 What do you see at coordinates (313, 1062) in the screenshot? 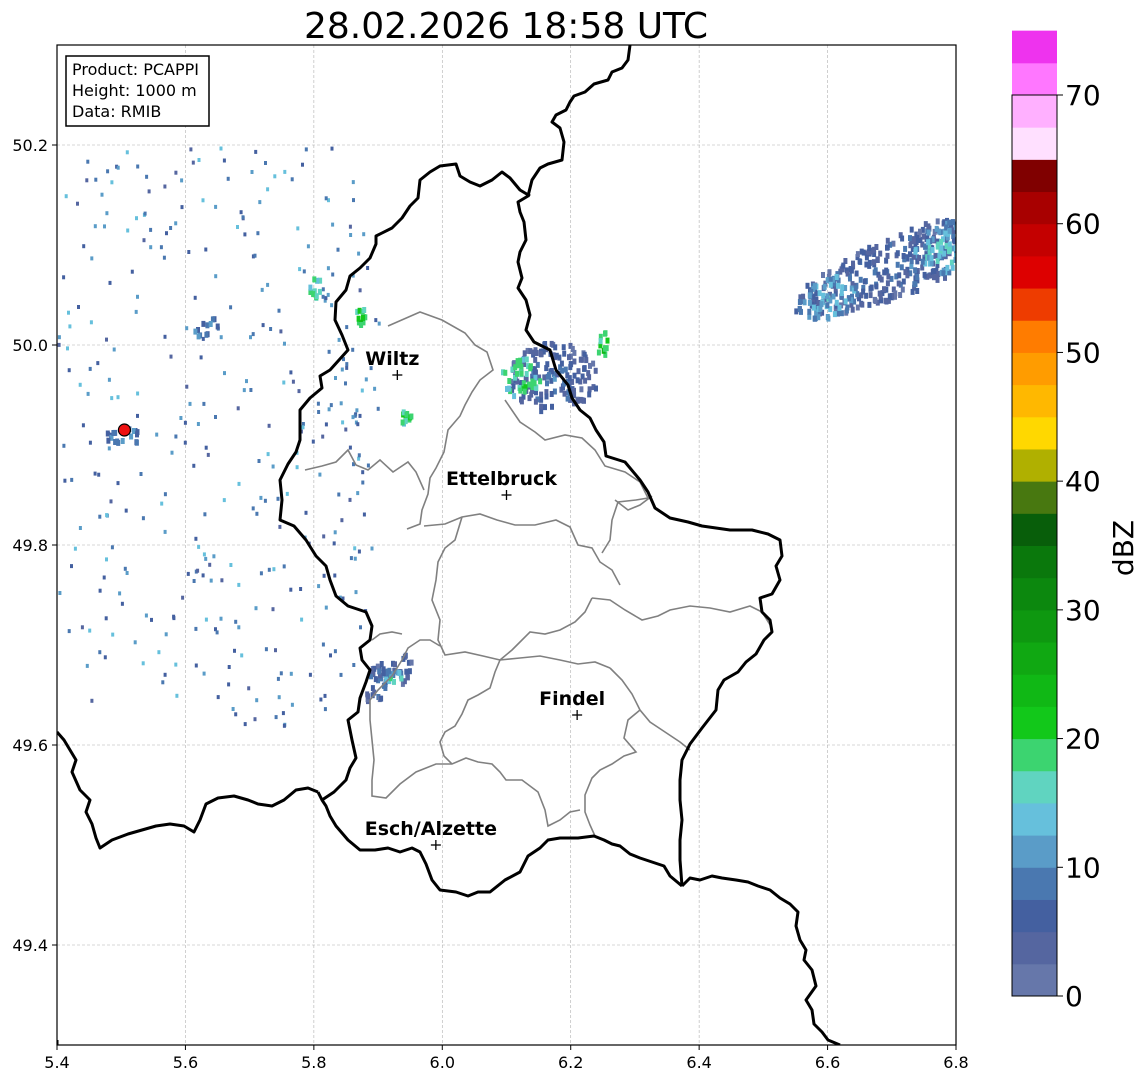
I see `x-tick-label: 5.8` at bounding box center [313, 1062].